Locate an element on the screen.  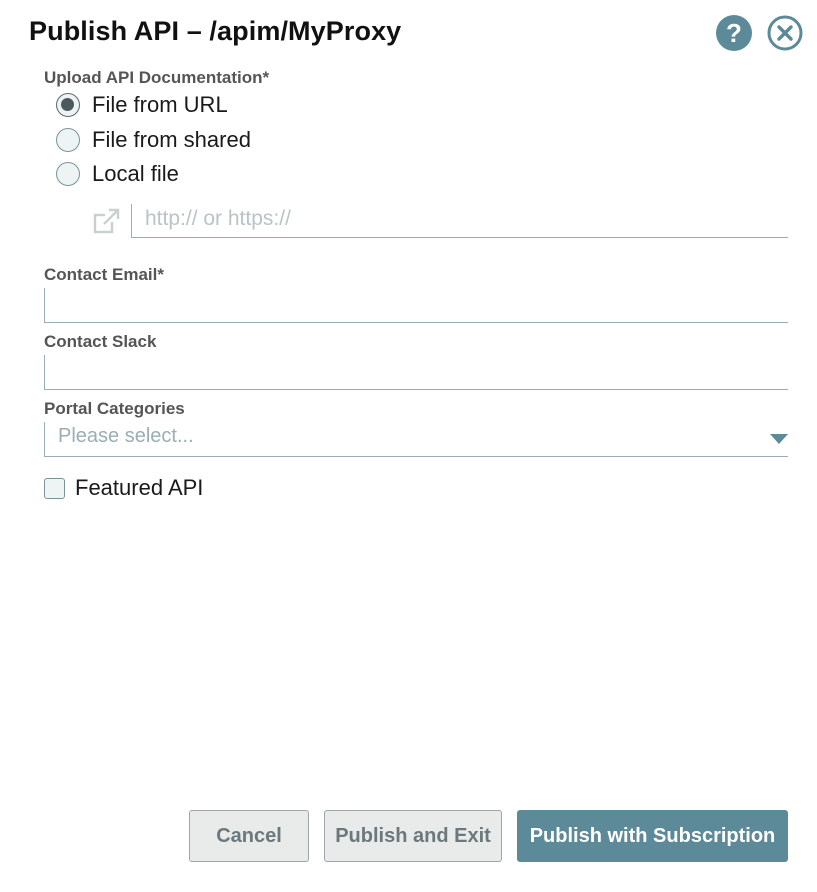
url-placeholder: http:// or https:// is located at coordinates (218, 218).